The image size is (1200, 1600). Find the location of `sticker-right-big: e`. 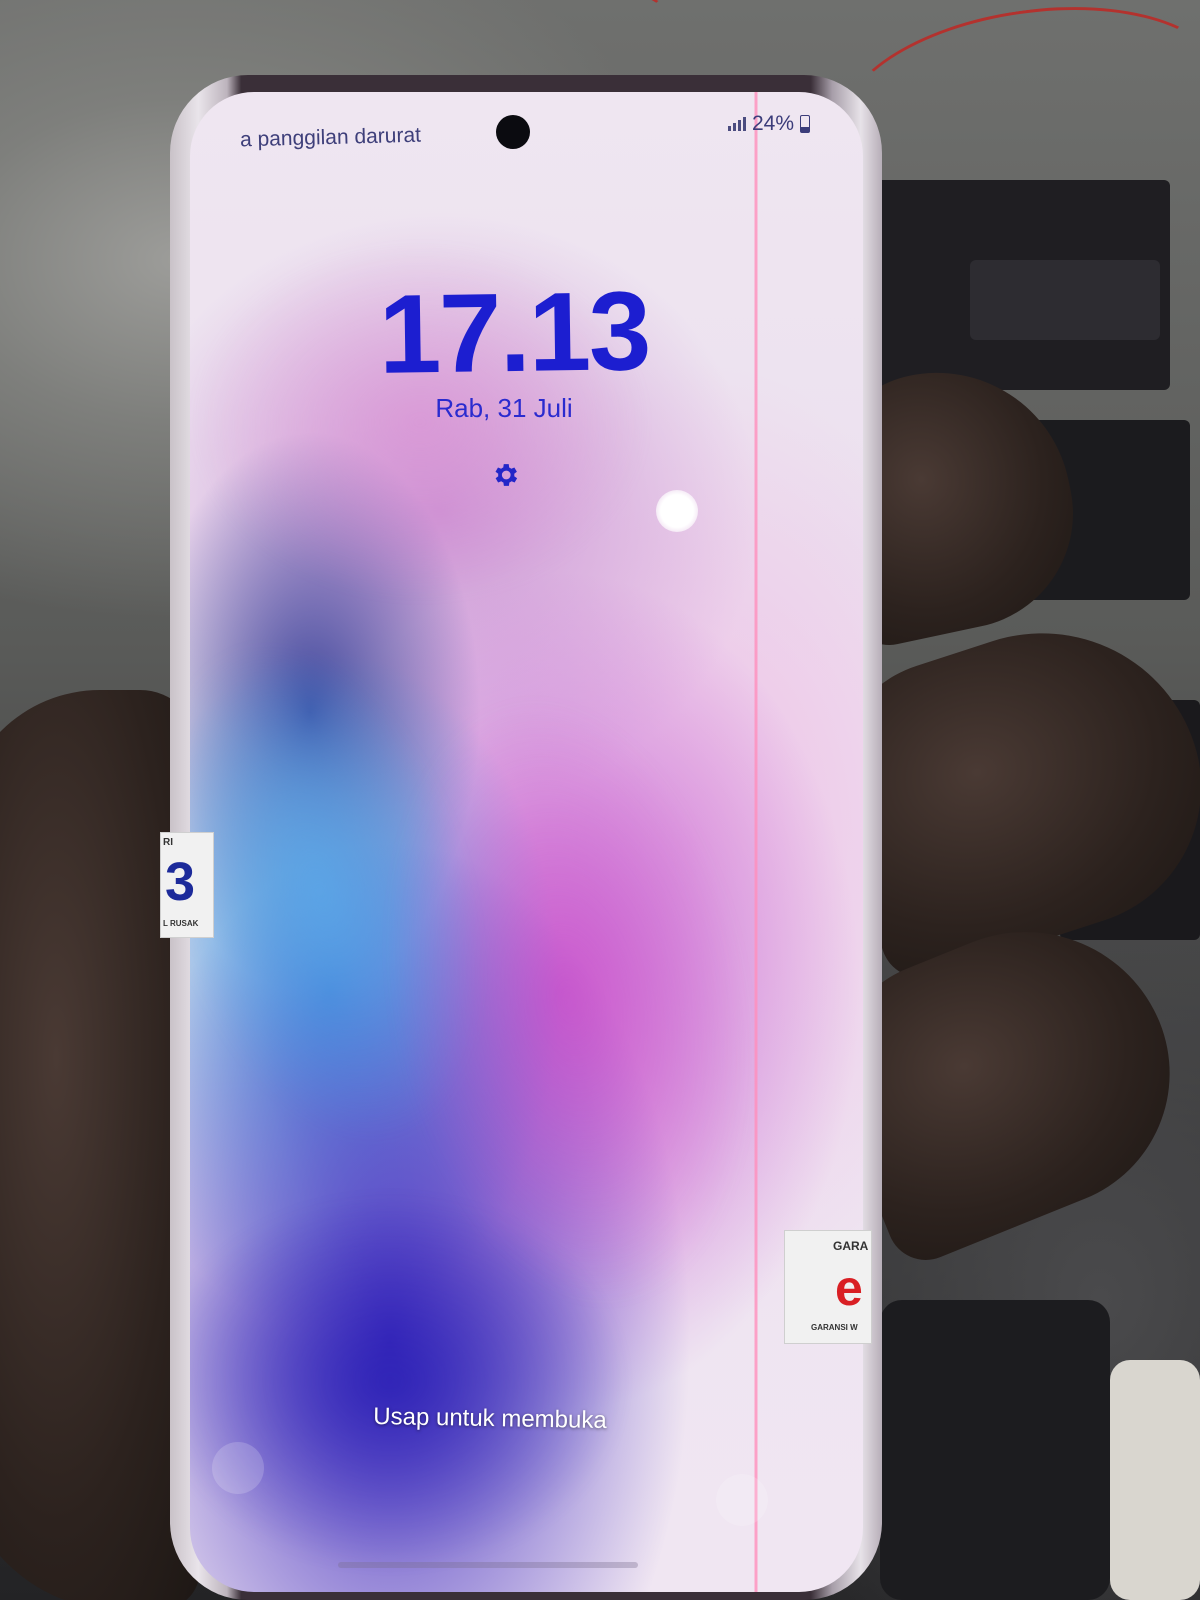

sticker-right-big: e is located at coordinates (849, 1288).